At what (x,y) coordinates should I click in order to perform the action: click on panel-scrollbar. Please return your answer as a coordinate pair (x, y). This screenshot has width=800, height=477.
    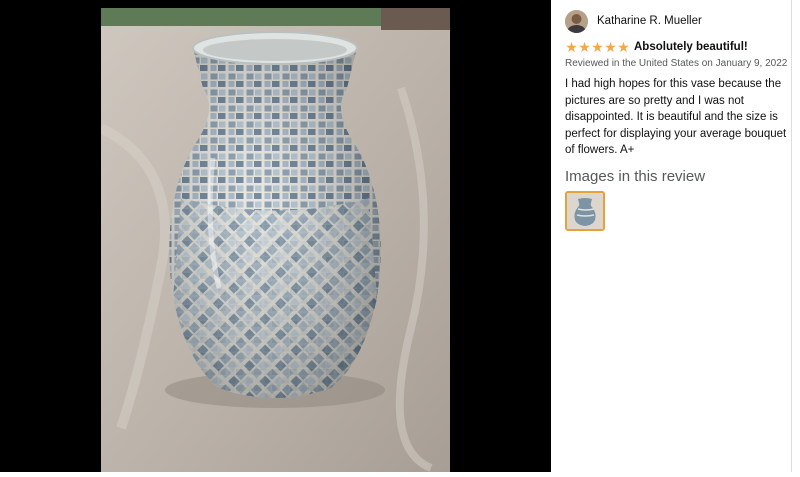
    Looking at the image, I should click on (795, 236).